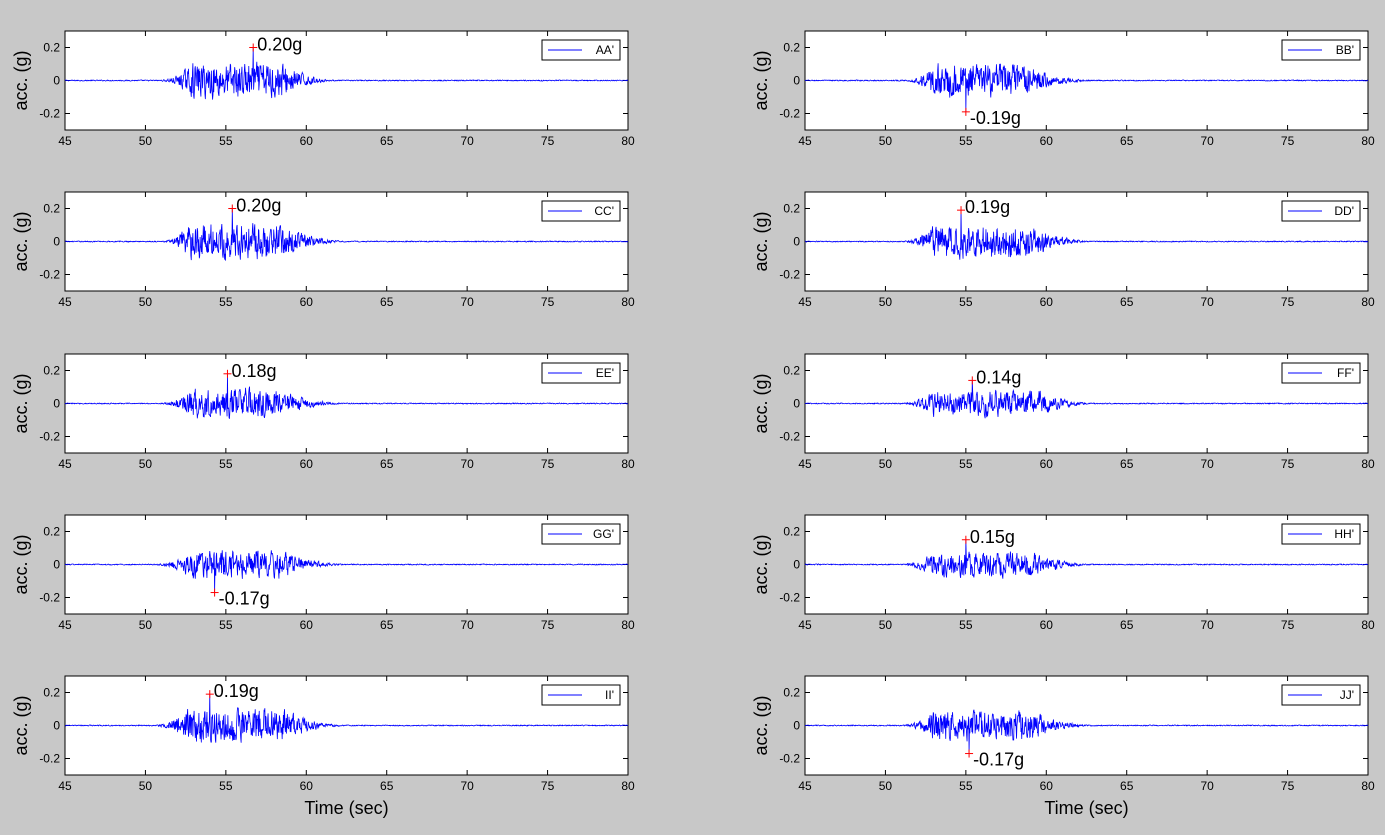 Image resolution: width=1385 pixels, height=835 pixels. What do you see at coordinates (605, 50) in the screenshot?
I see `legend-label: AA'` at bounding box center [605, 50].